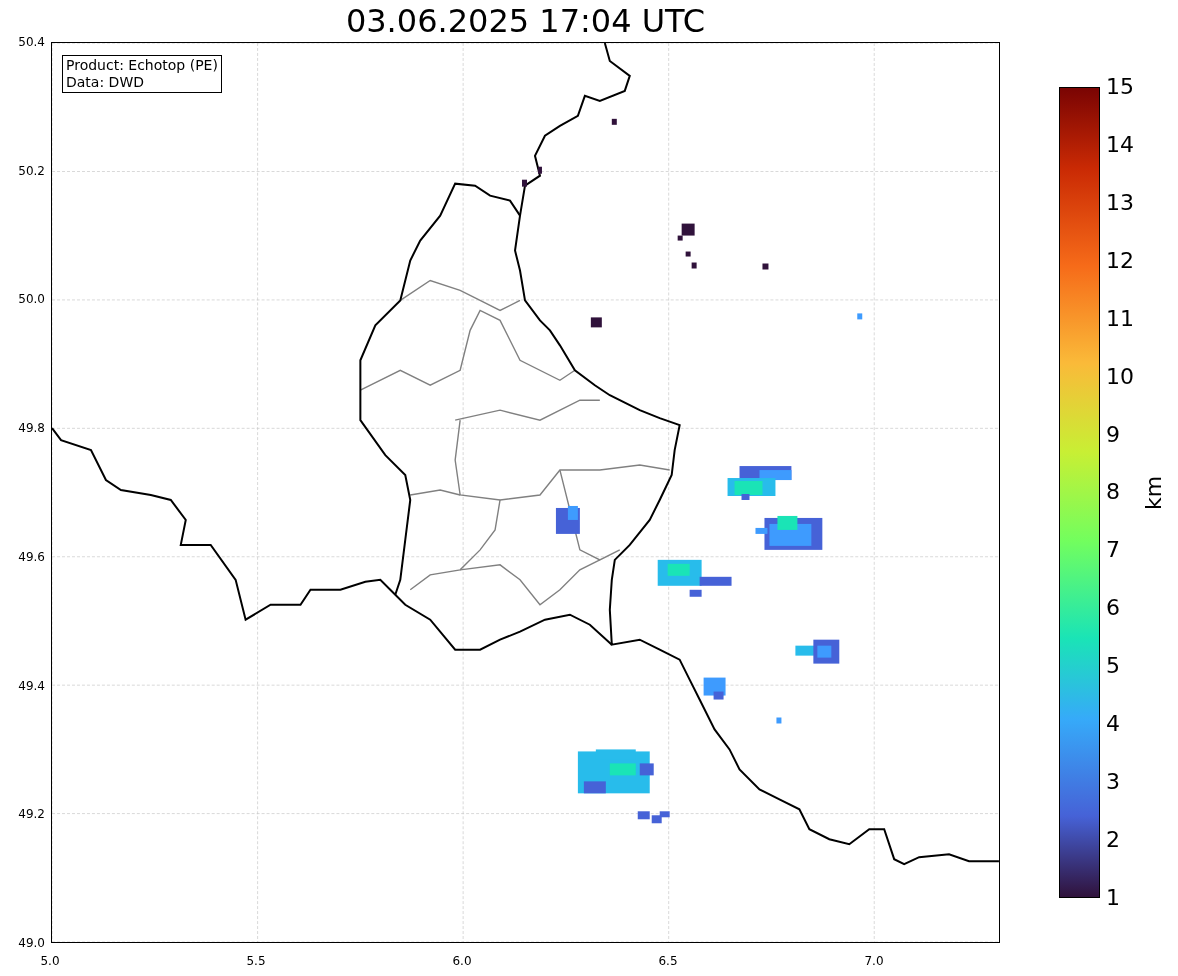 Image resolution: width=1178 pixels, height=976 pixels. Describe the element at coordinates (256, 961) in the screenshot. I see `x-tick-label: 5.5` at that location.